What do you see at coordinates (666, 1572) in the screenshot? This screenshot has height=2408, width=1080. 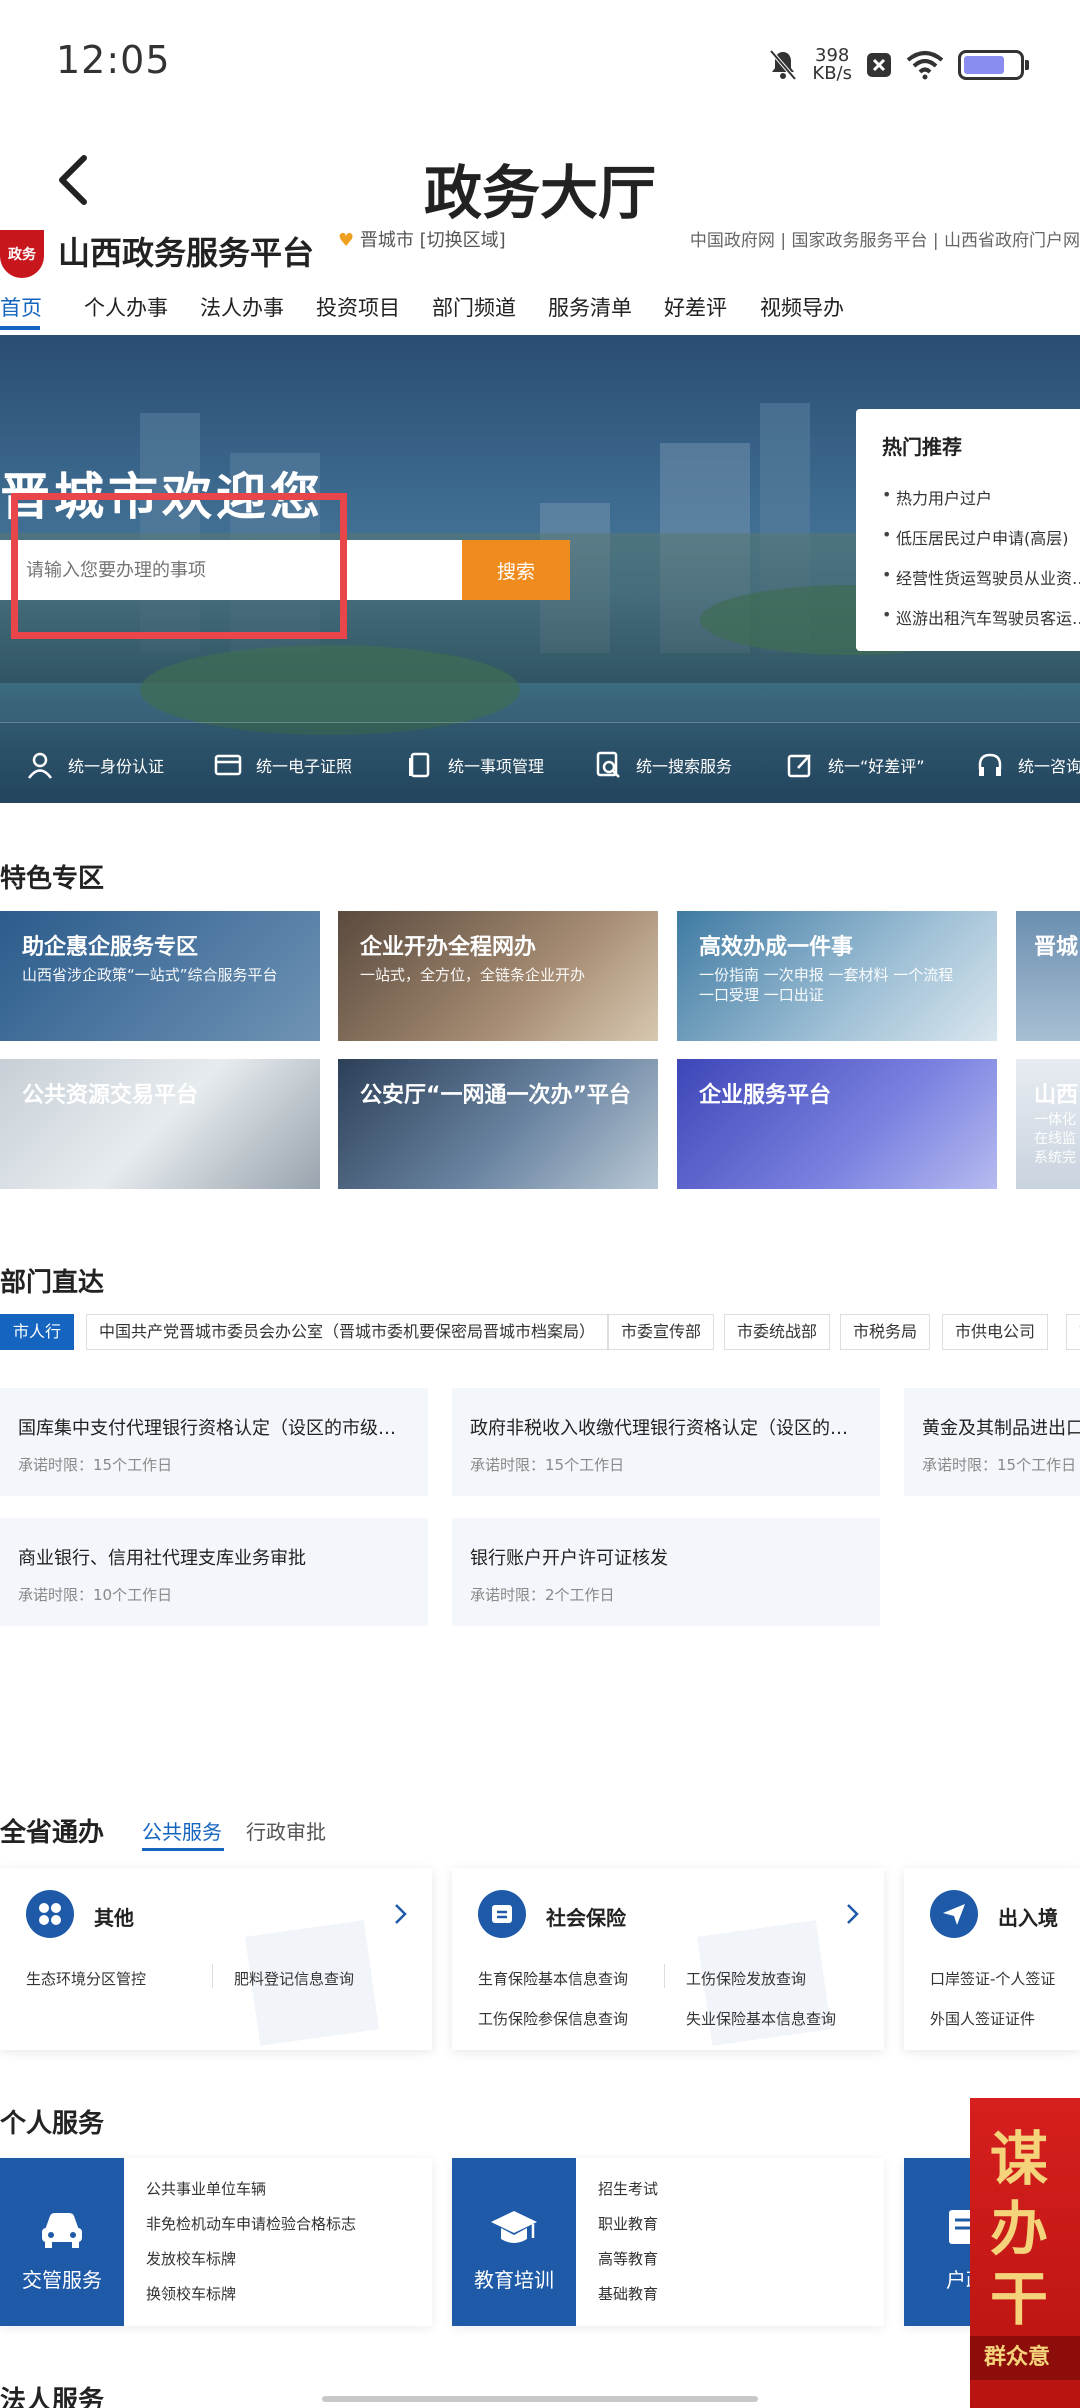 I see `dept-item-card: 银行账户开户许可证核发 承诺时限：2个工作日` at bounding box center [666, 1572].